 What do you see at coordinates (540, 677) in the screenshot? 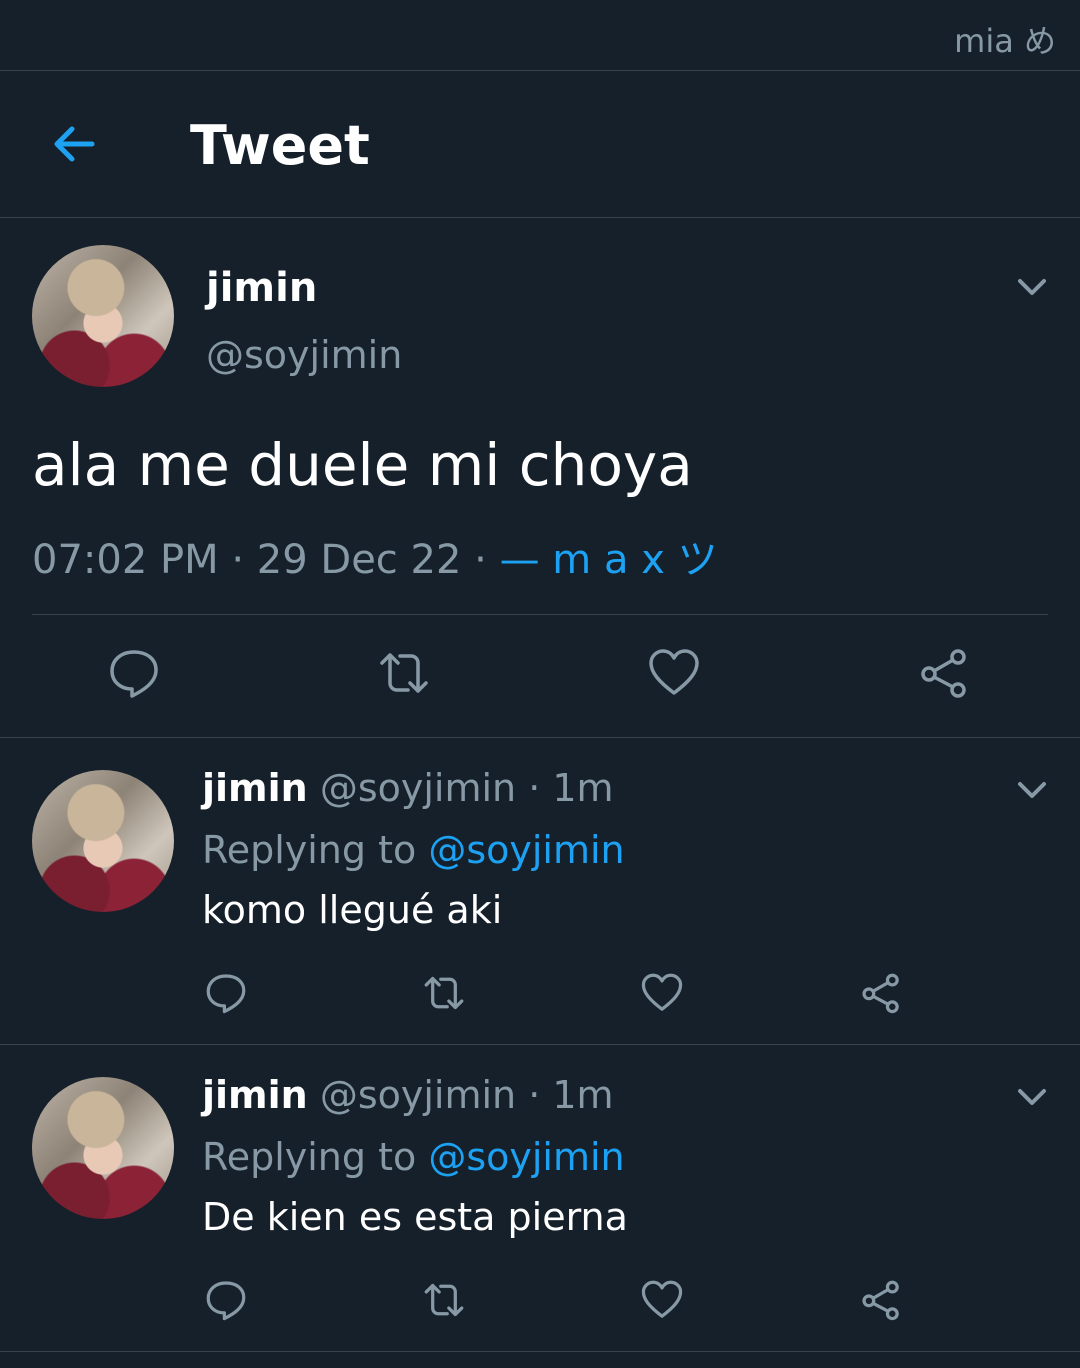
I see `tweet-actions` at bounding box center [540, 677].